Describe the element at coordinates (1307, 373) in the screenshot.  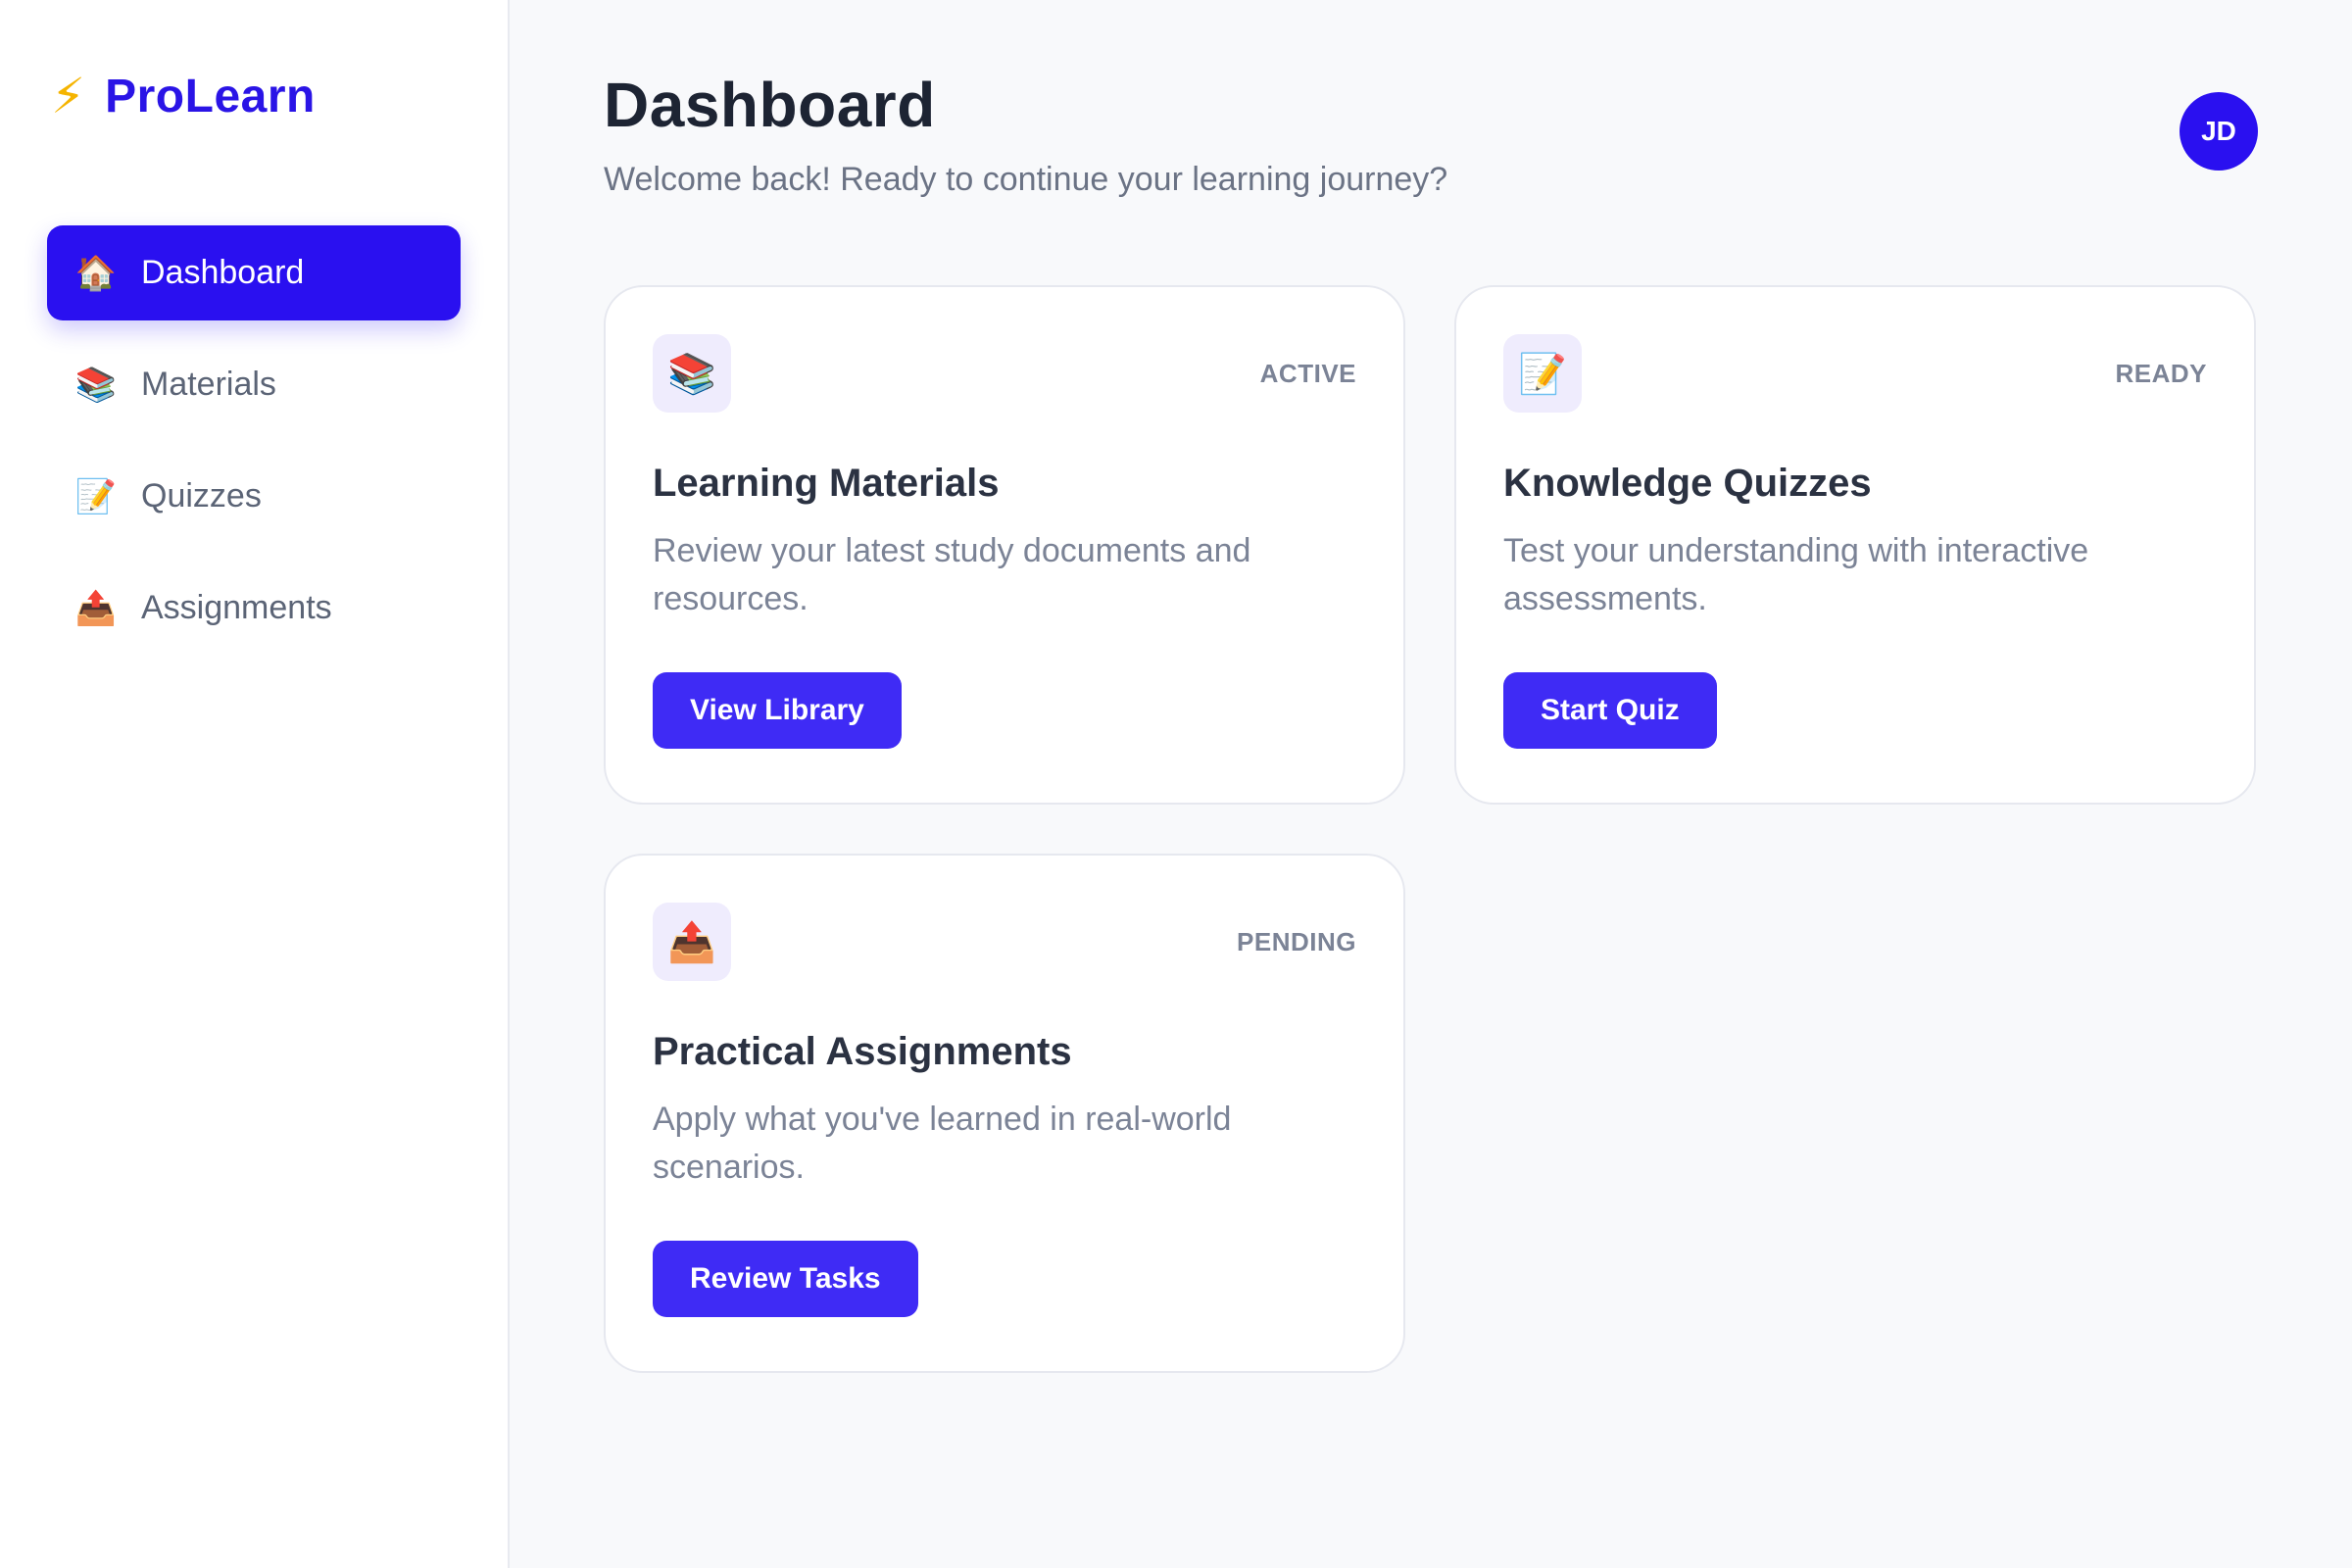
I see `status-badge: ACTIVE` at that location.